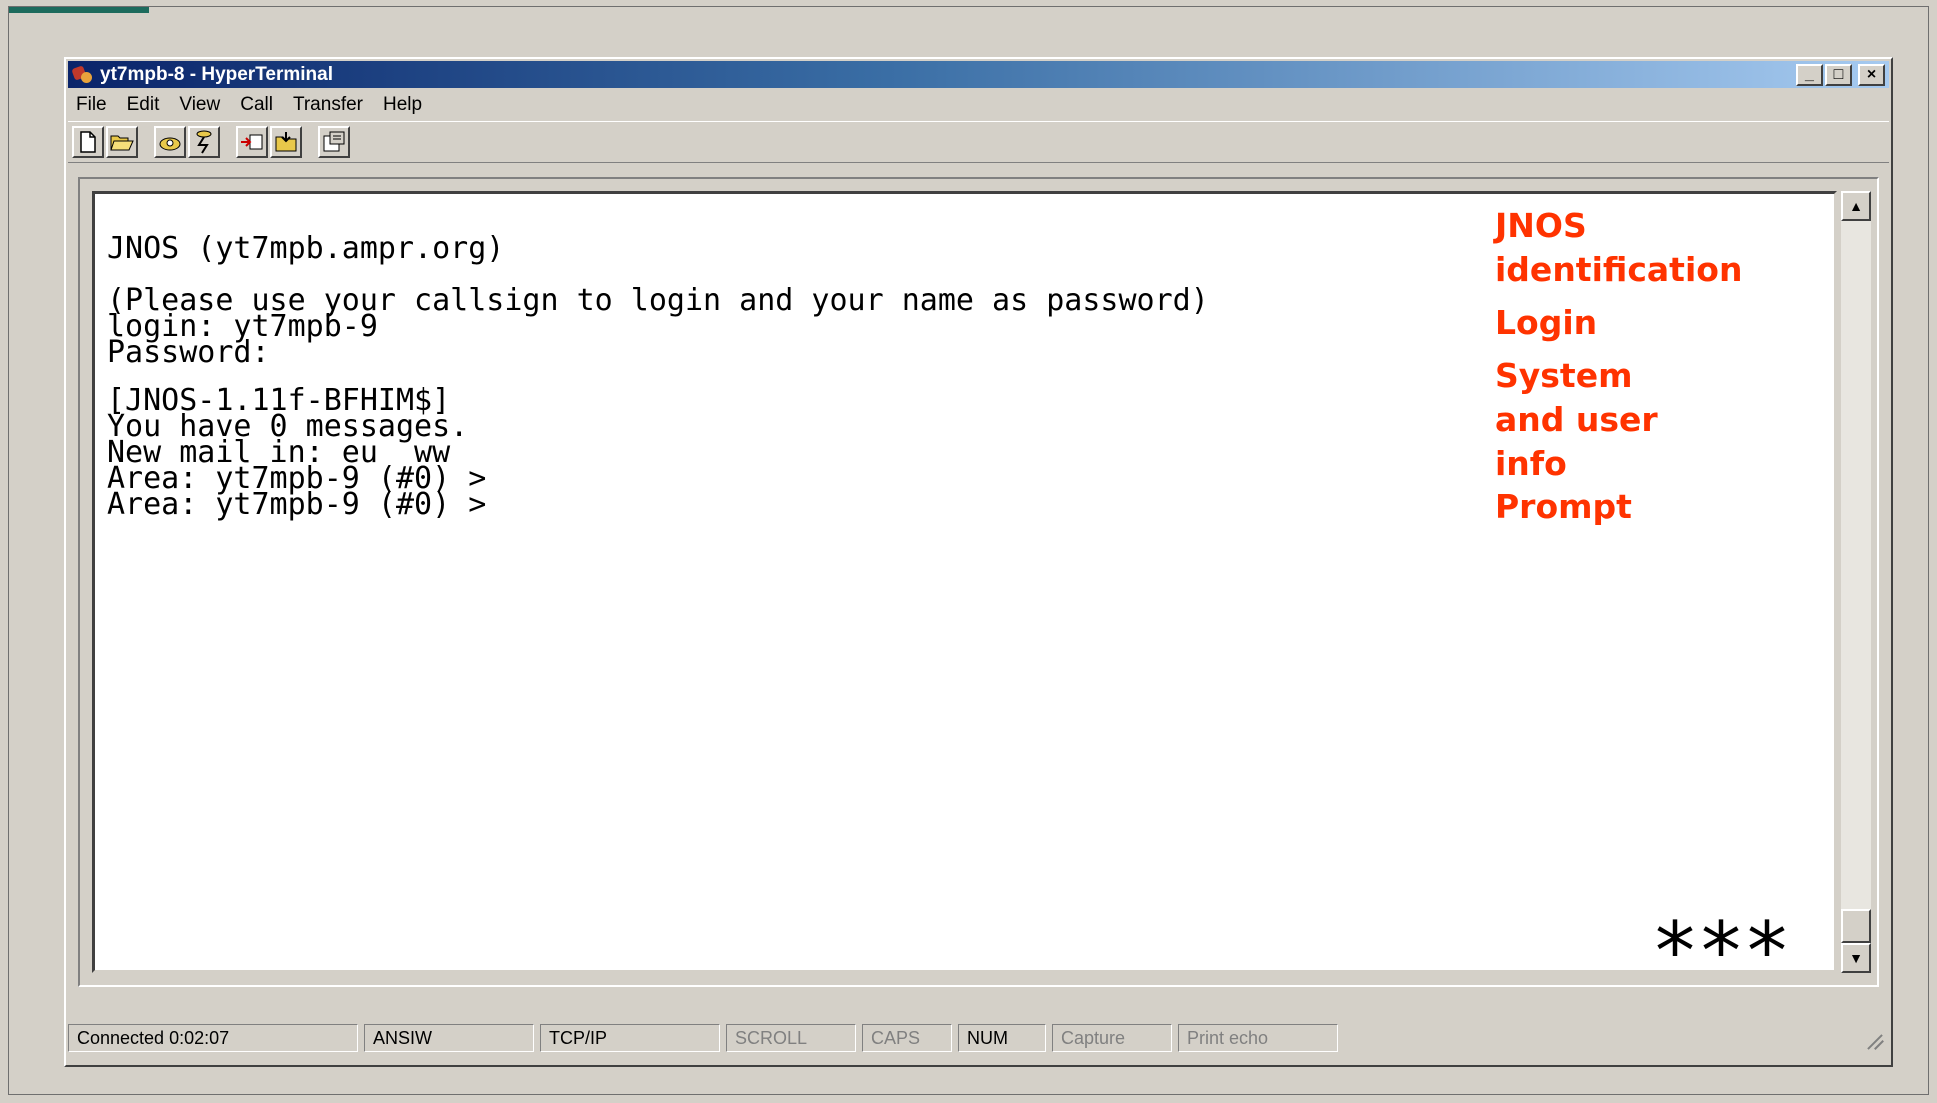 The image size is (1937, 1103). I want to click on toolbar, so click(978, 142).